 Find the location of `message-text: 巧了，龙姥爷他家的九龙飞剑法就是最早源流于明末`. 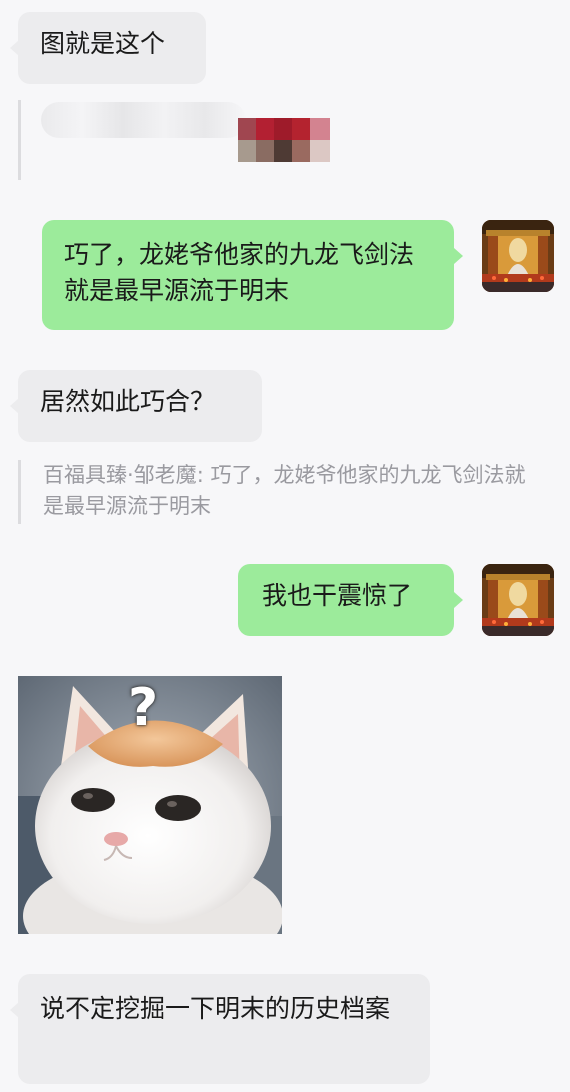

message-text: 巧了，龙姥爷他家的九龙飞剑法就是最早源流于明末 is located at coordinates (239, 272).